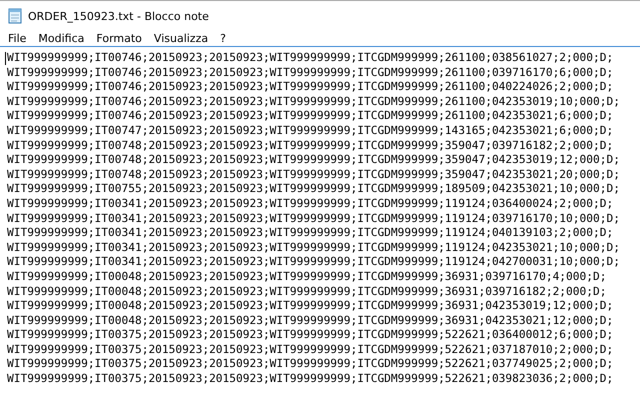  I want to click on text-cursor, so click(5, 58).